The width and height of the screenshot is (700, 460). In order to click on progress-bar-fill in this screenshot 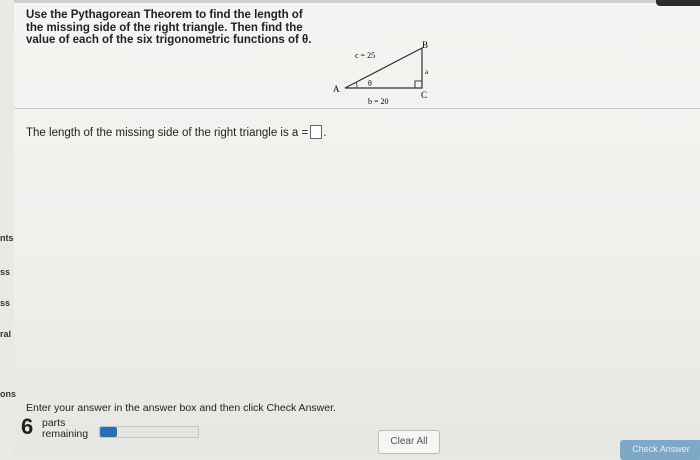, I will do `click(108, 432)`.